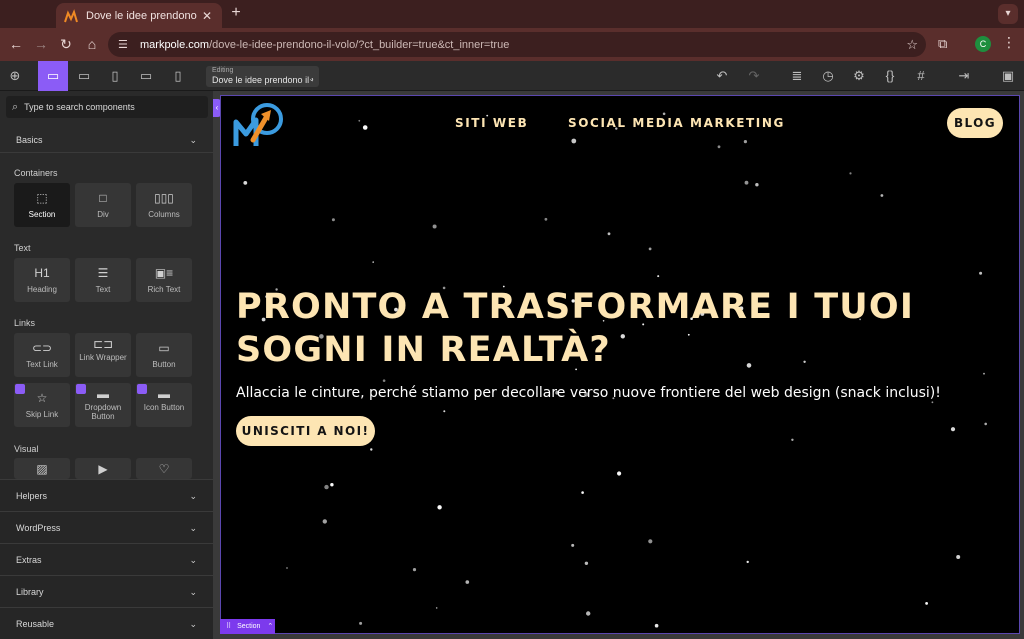 Image resolution: width=1024 pixels, height=639 pixels. Describe the element at coordinates (164, 198) in the screenshot. I see `columns-icon: ▯▯▯` at that location.